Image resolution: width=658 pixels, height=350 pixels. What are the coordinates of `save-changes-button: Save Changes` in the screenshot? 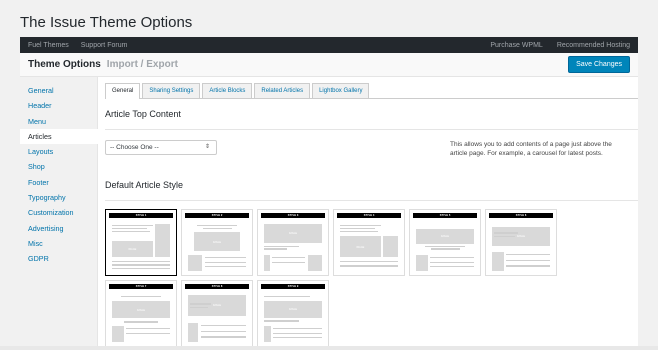 It's located at (599, 64).